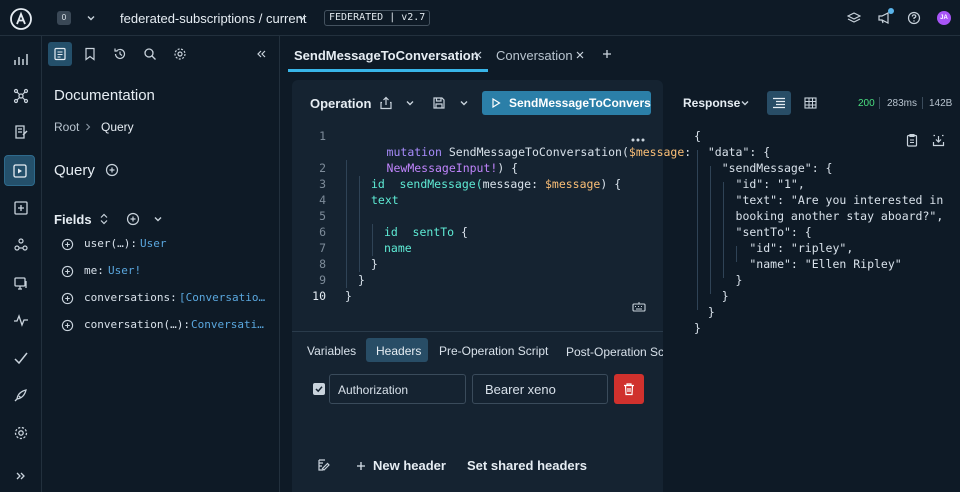  I want to click on collapse-panel-icon, so click(261, 54).